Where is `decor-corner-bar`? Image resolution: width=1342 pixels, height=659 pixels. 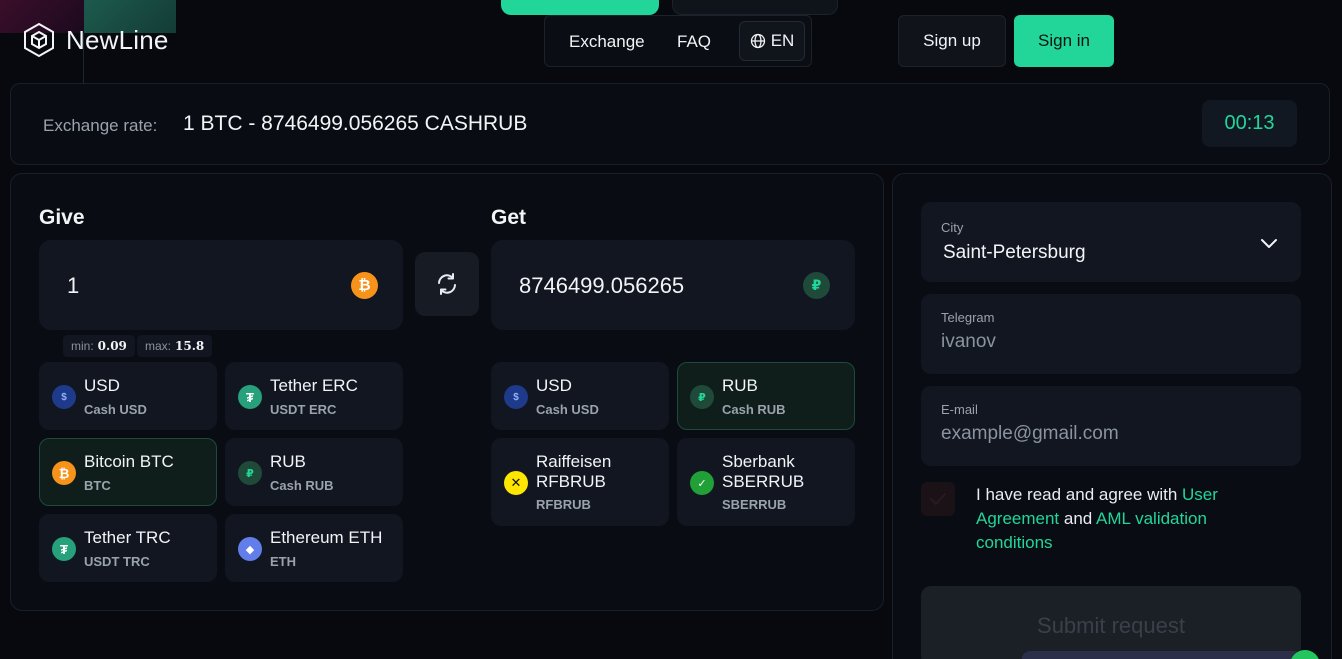
decor-corner-bar is located at coordinates (1162, 655).